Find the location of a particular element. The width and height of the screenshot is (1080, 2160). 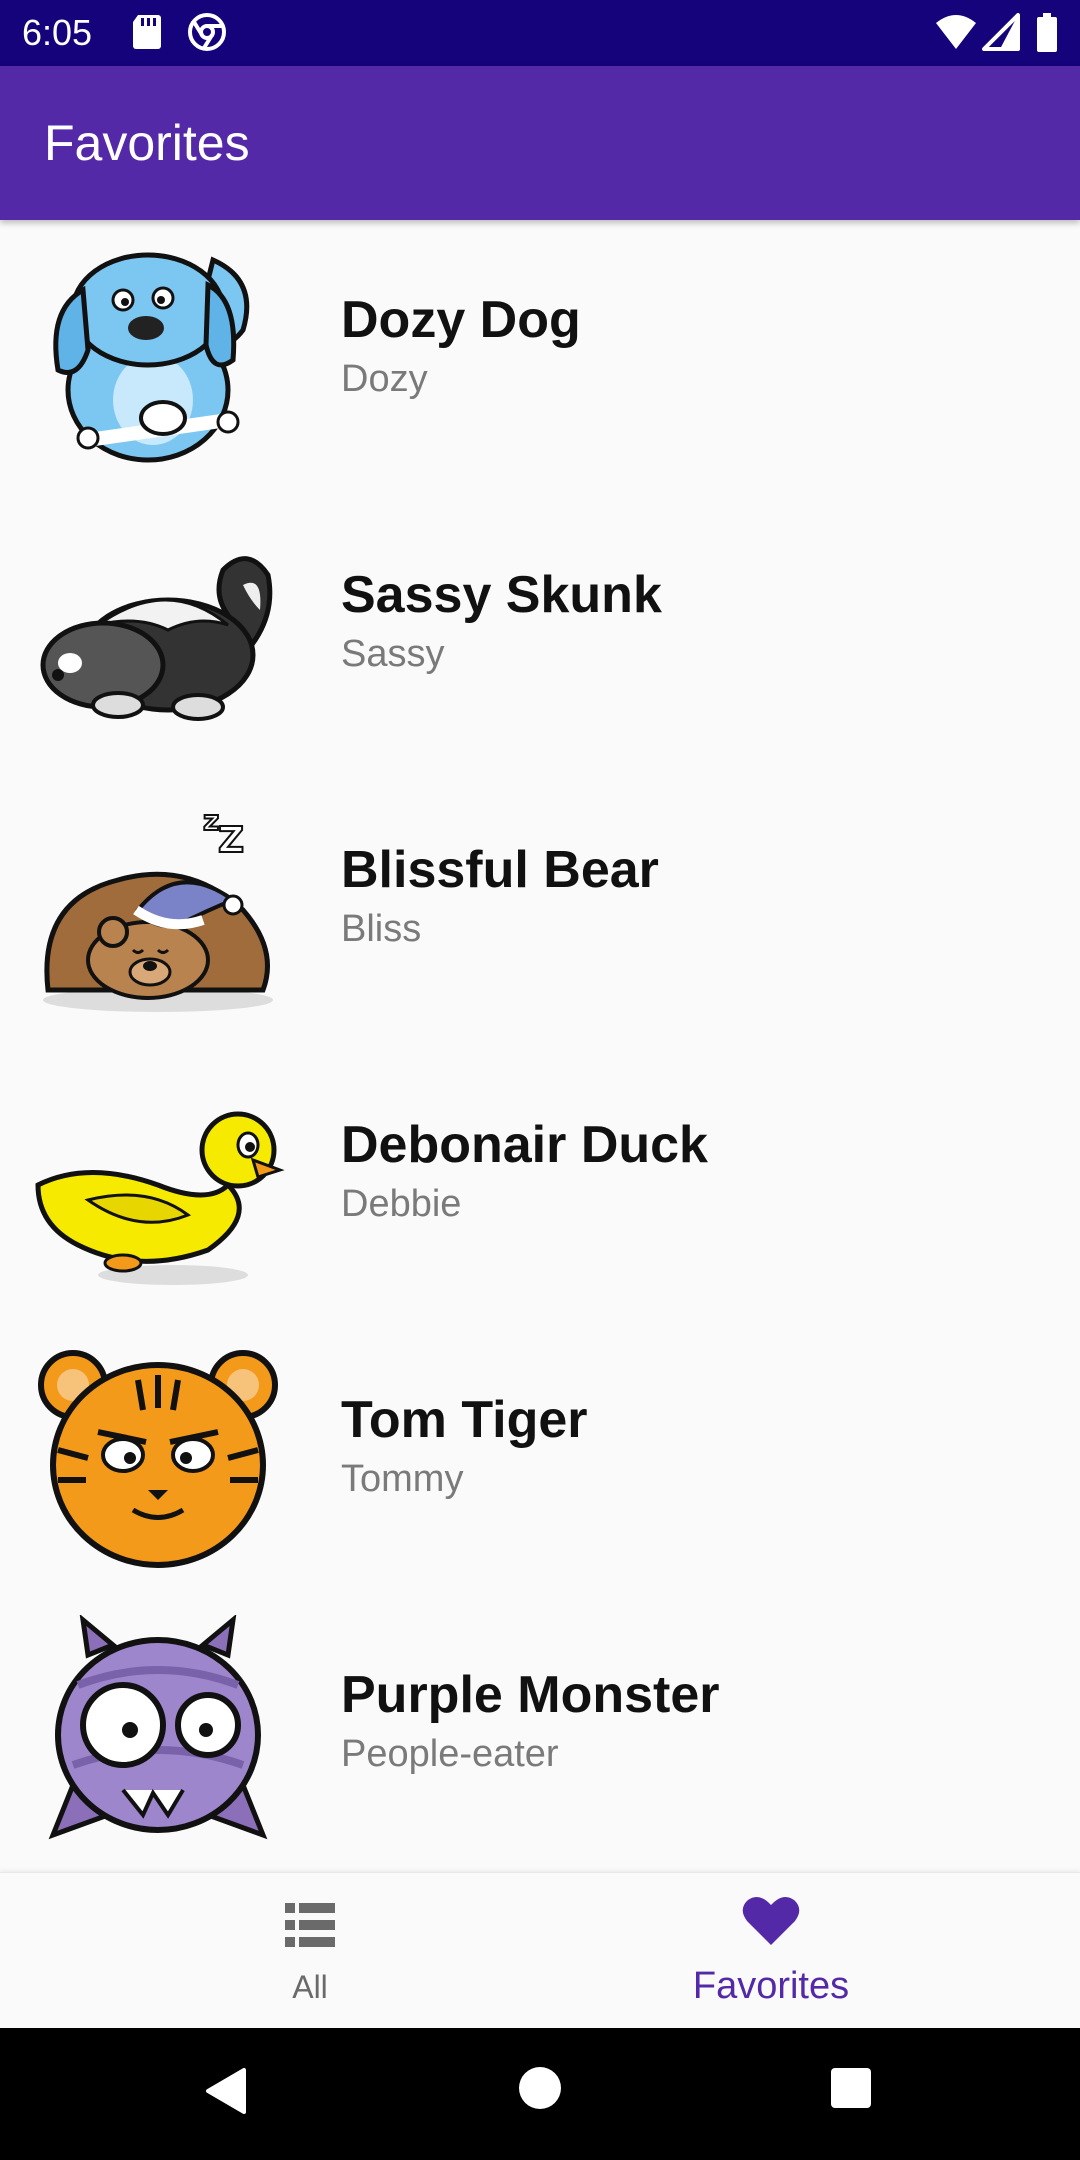

nav-item-favorites: Favorites is located at coordinates (771, 1951).